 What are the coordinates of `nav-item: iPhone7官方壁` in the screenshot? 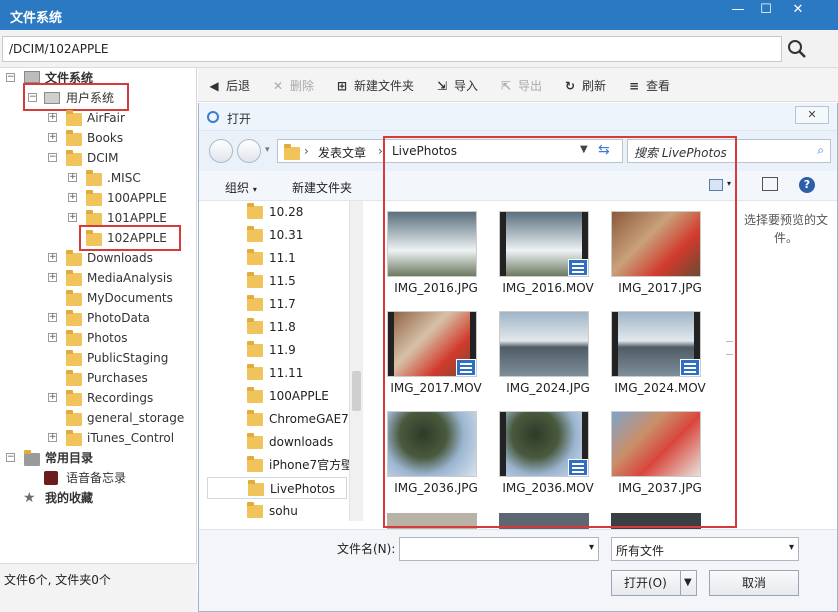 It's located at (278, 465).